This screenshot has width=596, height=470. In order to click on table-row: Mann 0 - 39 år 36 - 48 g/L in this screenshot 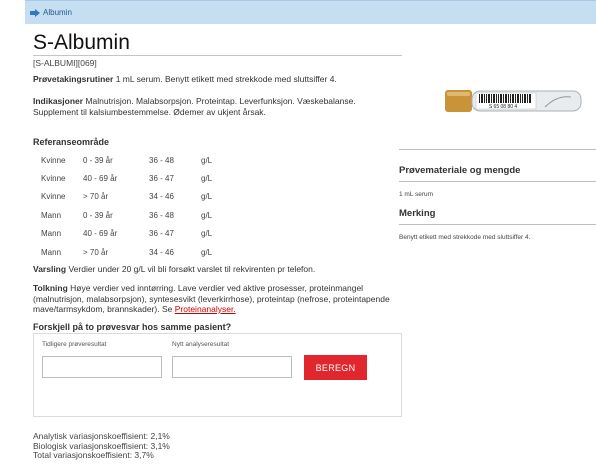, I will do `click(141, 215)`.